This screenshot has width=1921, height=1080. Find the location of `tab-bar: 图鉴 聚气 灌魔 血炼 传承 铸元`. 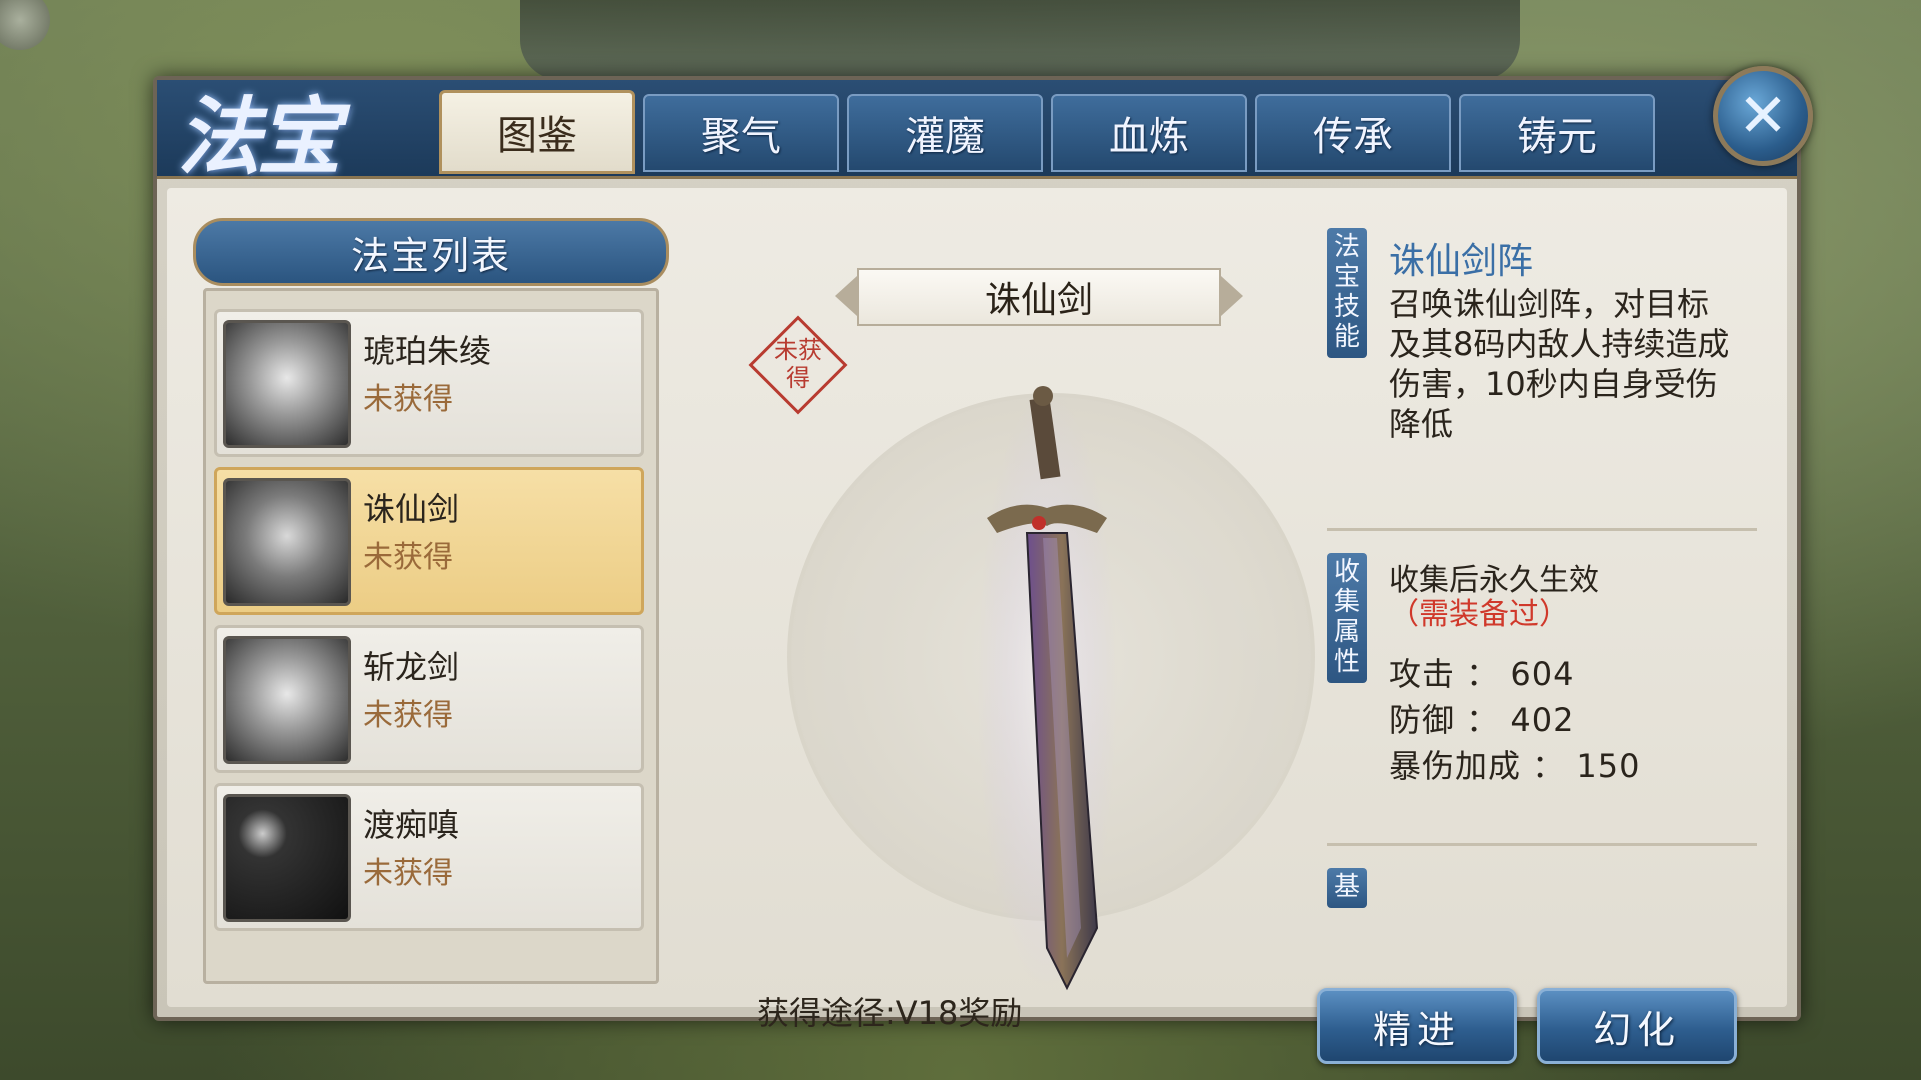

tab-bar: 图鉴 聚气 灌魔 血炼 传承 铸元 is located at coordinates (1047, 132).